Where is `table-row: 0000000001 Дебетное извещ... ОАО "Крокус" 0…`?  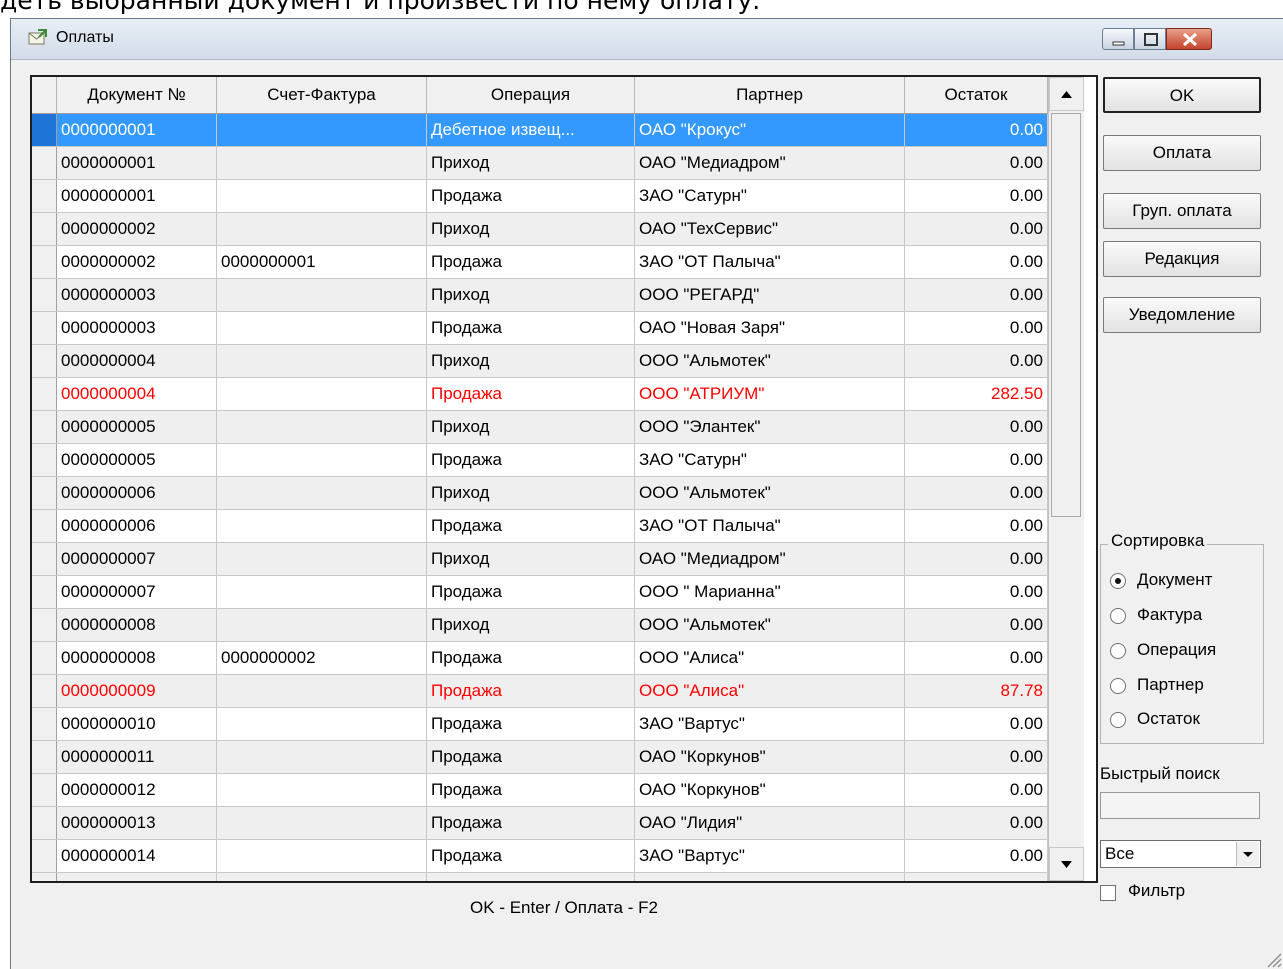
table-row: 0000000001 Дебетное извещ... ОАО "Крокус" 0… is located at coordinates (540, 130).